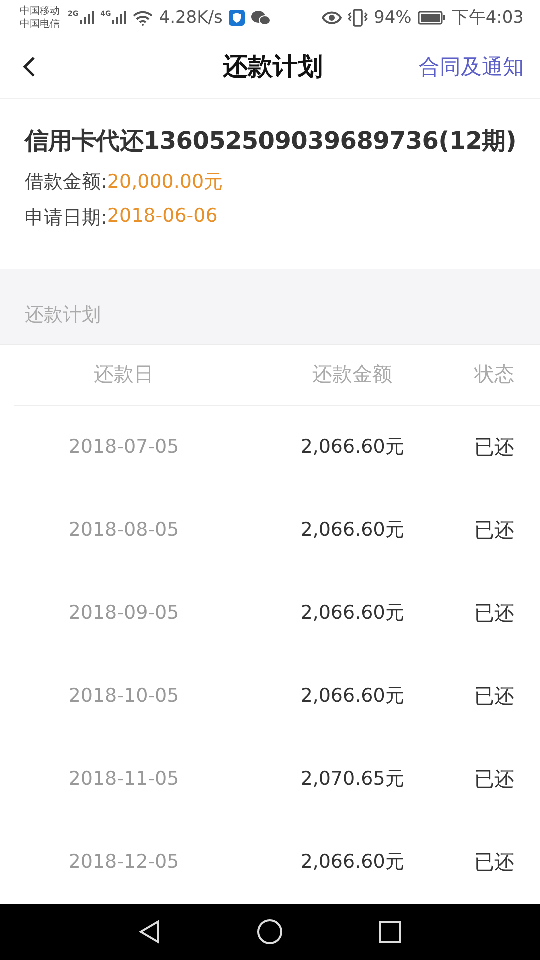 The width and height of the screenshot is (540, 960). Describe the element at coordinates (40, 24) in the screenshot. I see `carrier-name: 中国电信` at that location.